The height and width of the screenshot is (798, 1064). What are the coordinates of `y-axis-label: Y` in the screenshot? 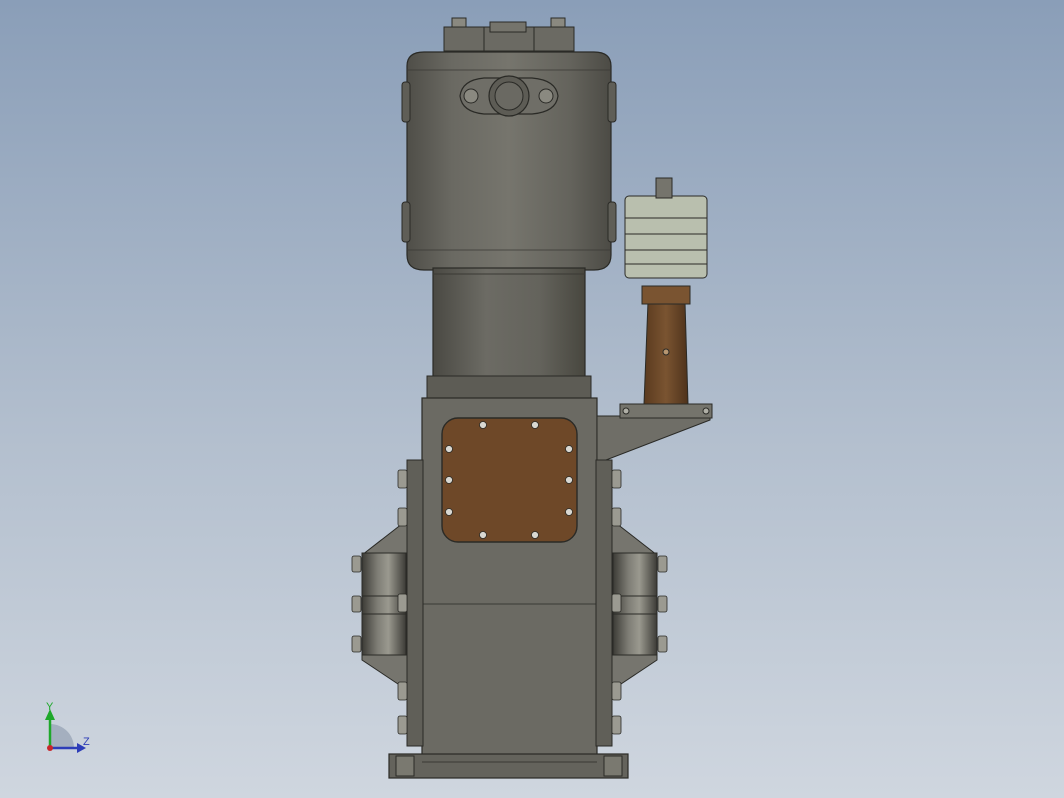 It's located at (50, 707).